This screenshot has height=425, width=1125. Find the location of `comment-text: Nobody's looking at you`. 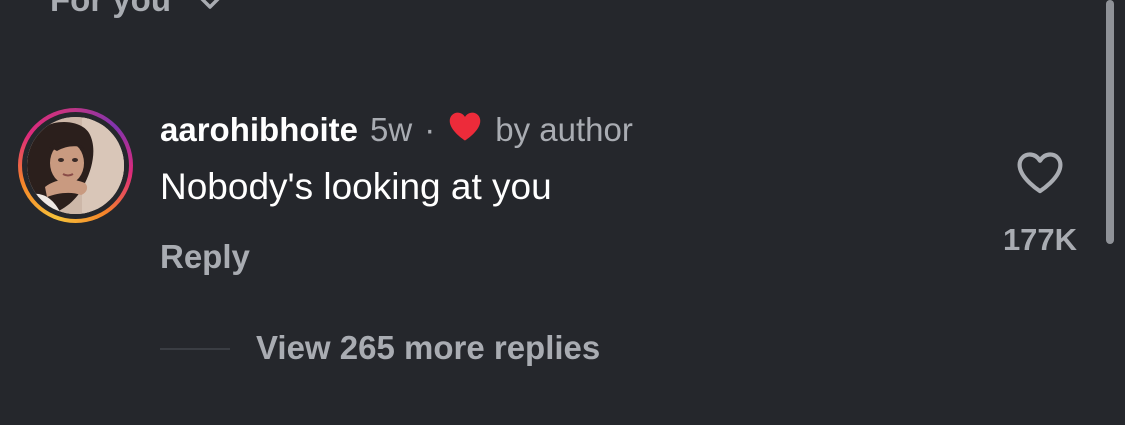

comment-text: Nobody's looking at you is located at coordinates (356, 186).